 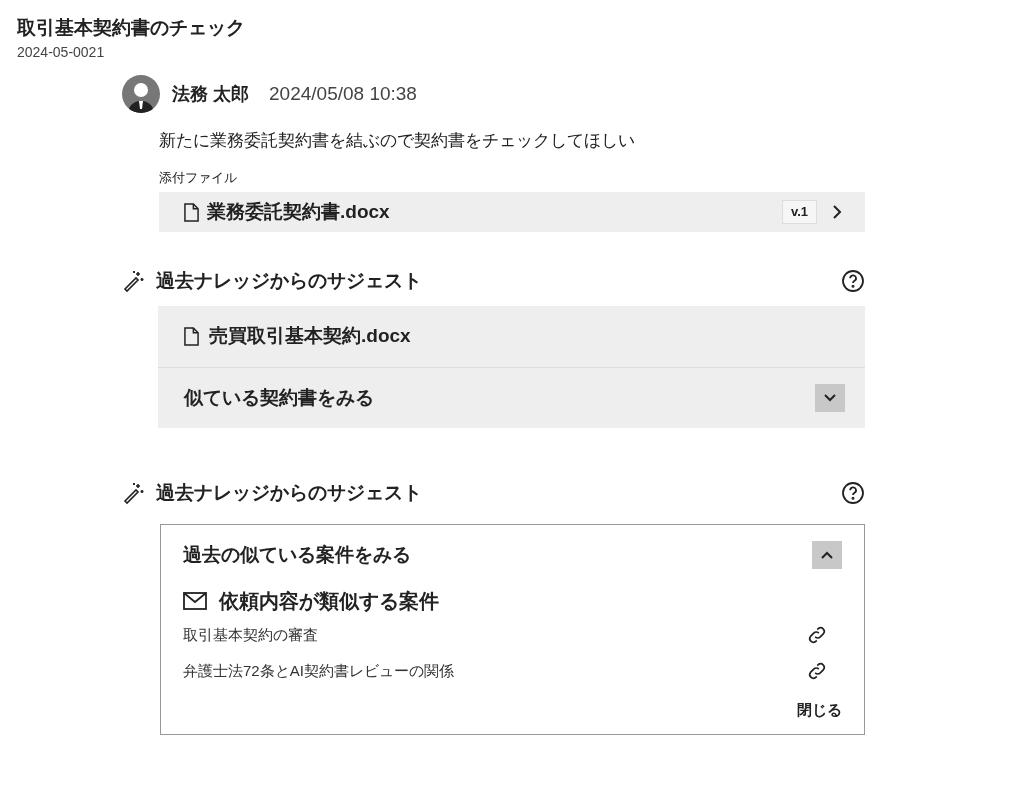 I want to click on timestamp: 2024/05/08 10:38, so click(x=343, y=93).